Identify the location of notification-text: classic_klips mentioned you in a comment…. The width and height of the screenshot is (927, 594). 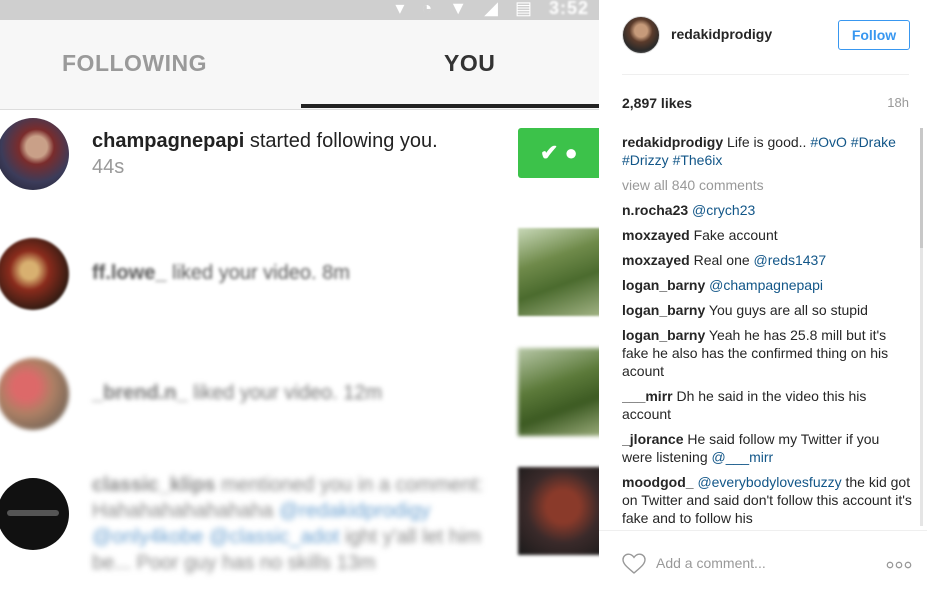
(292, 524).